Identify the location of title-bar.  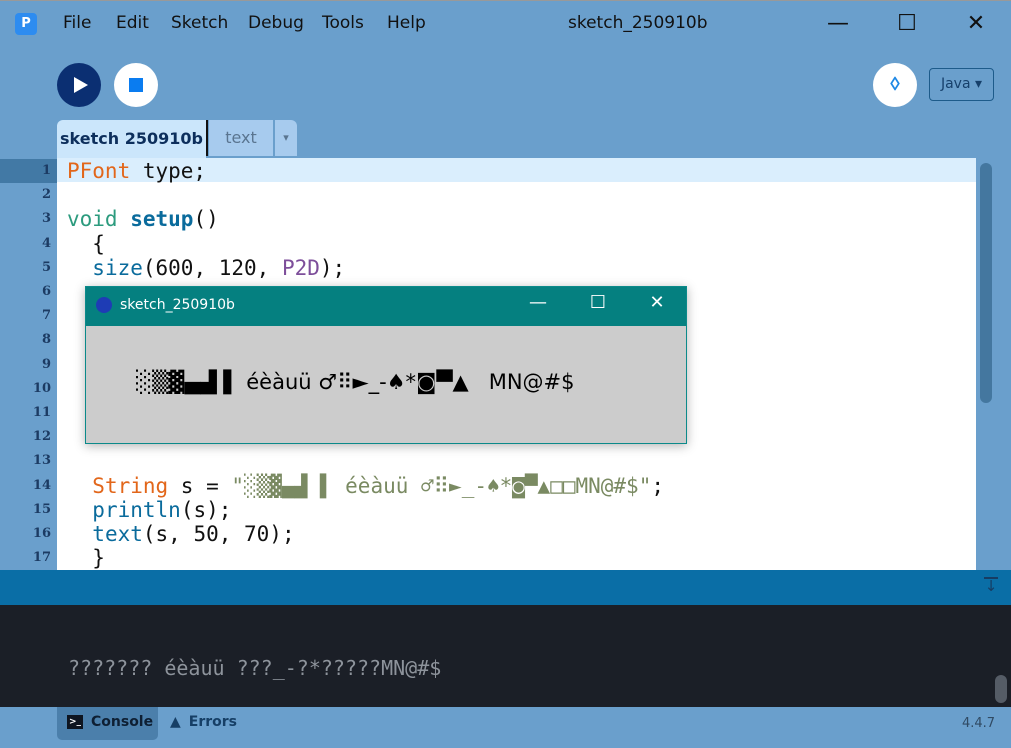
(505, 24).